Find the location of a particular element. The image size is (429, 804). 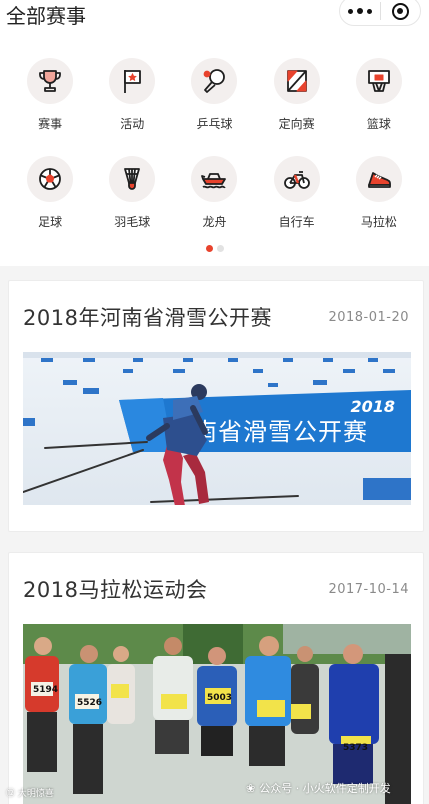

bib-number: 5194 is located at coordinates (45, 690).